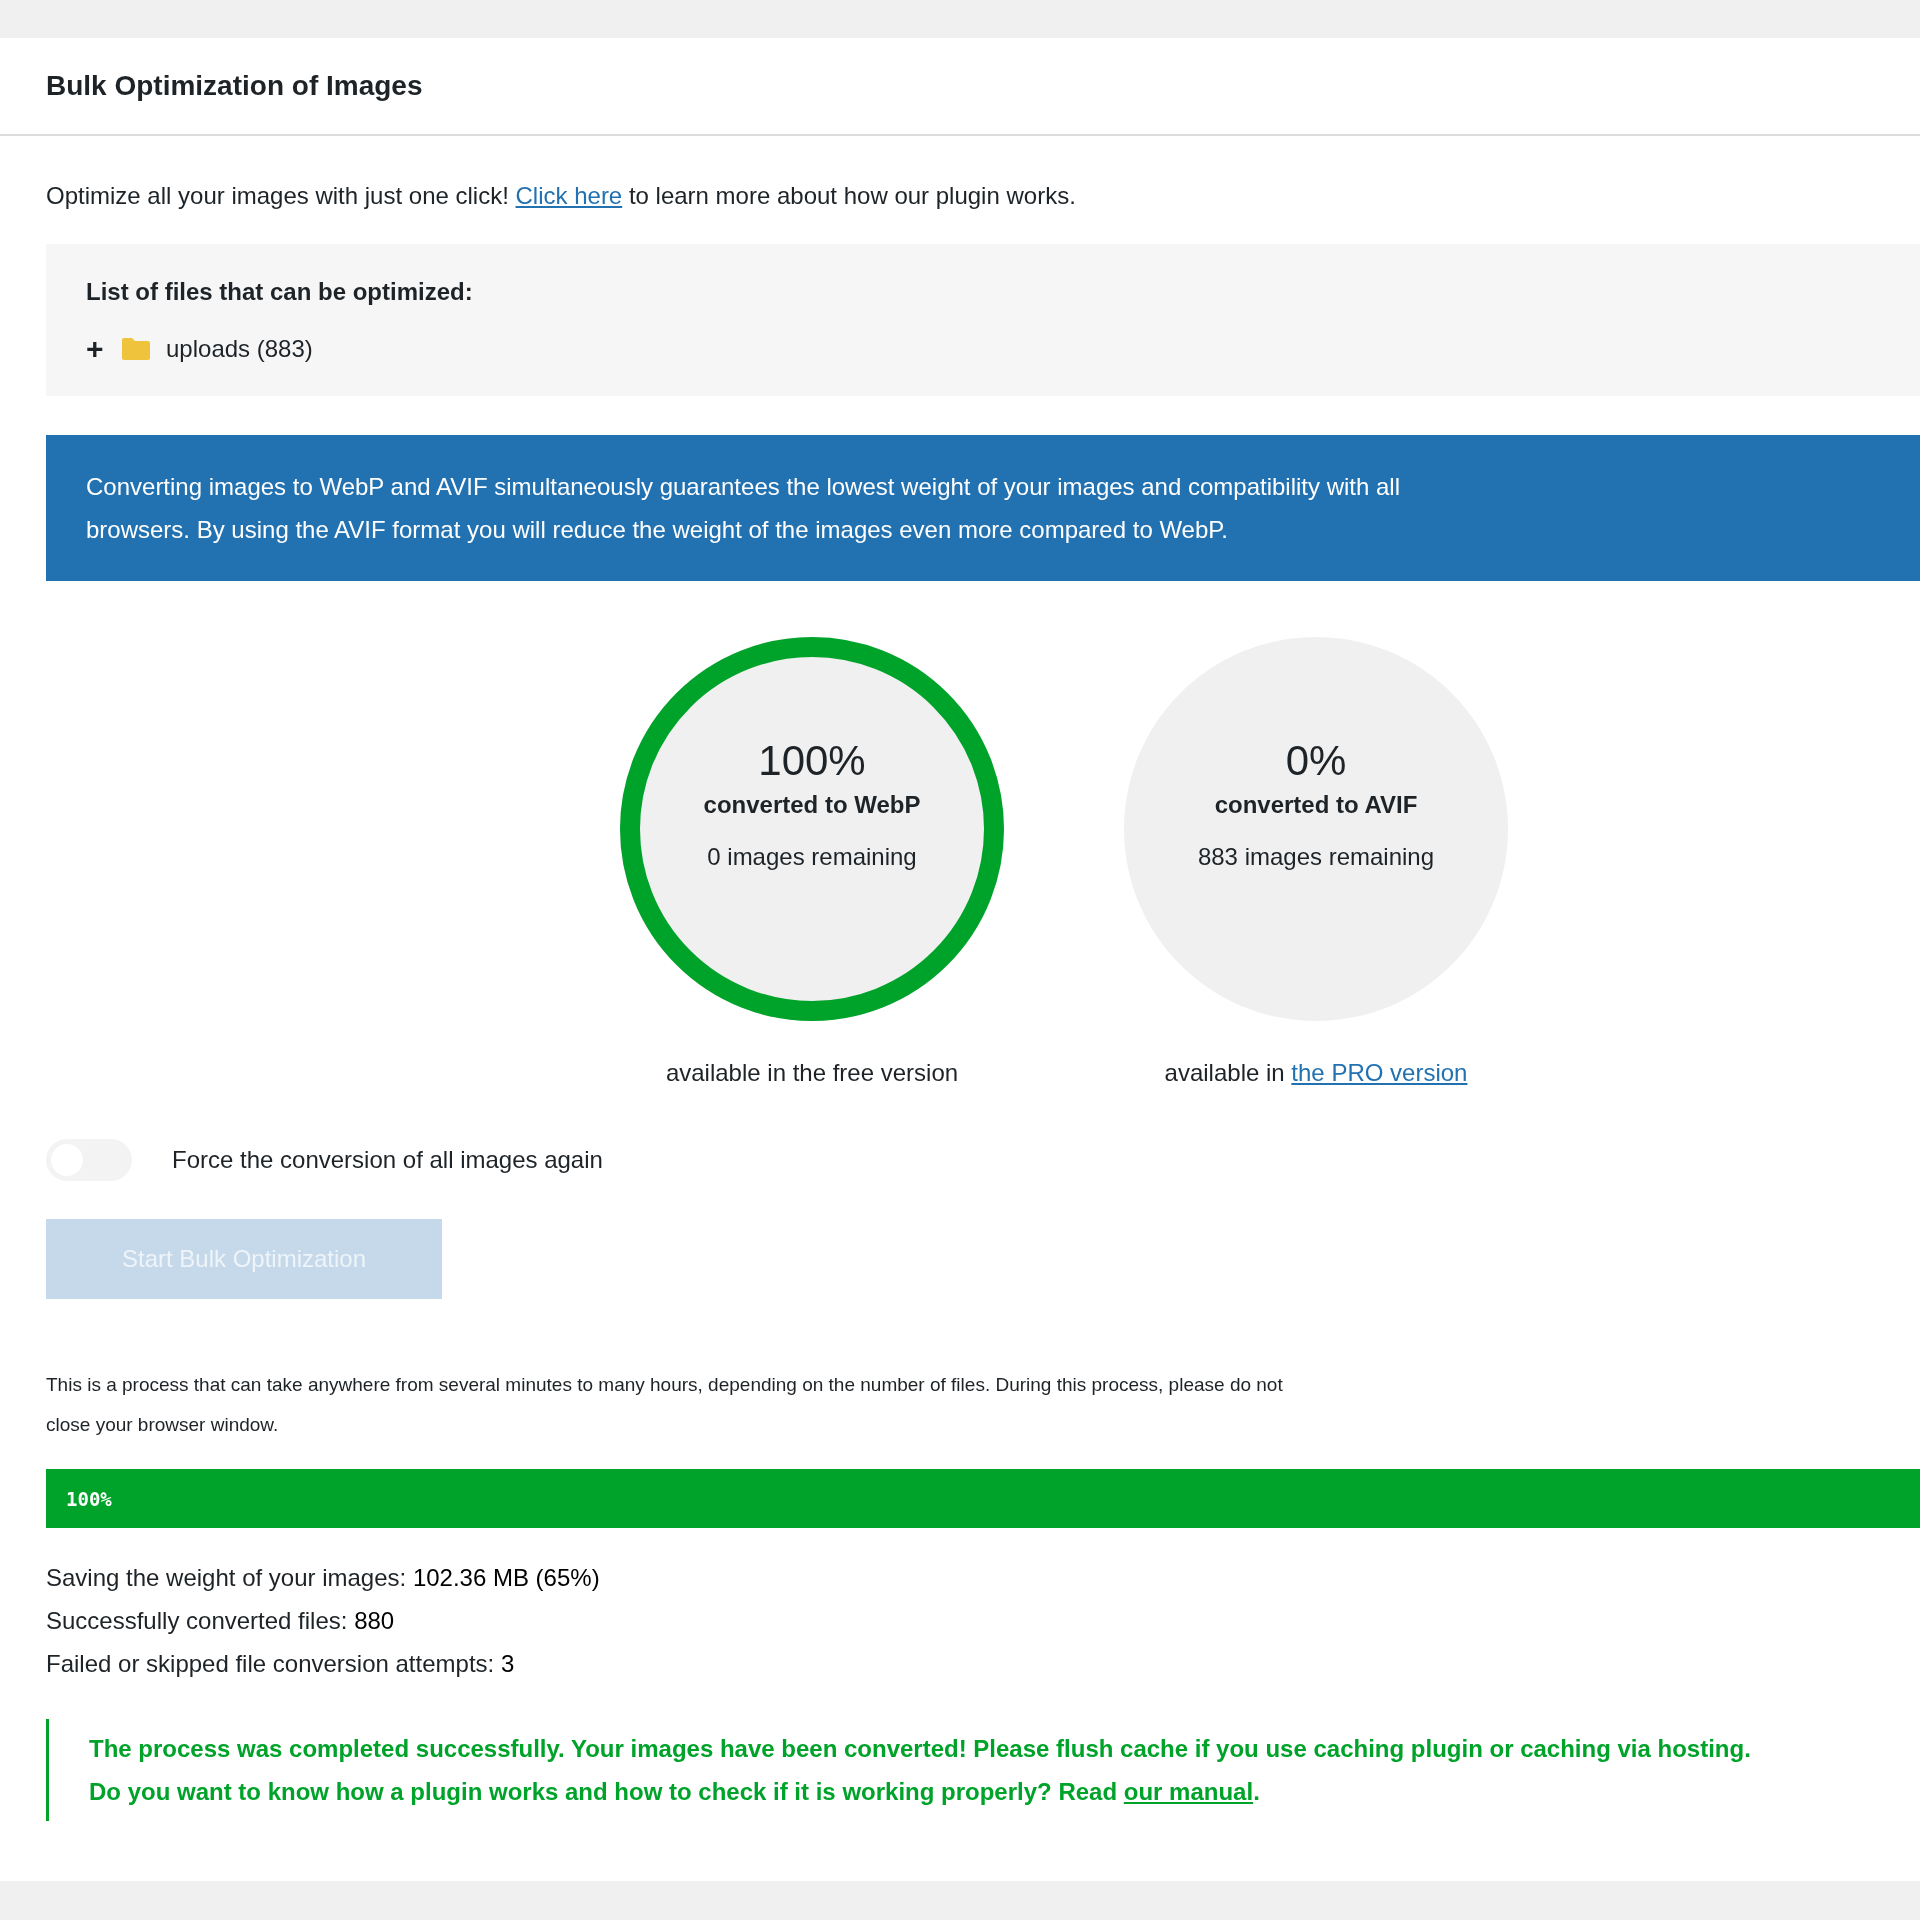 The width and height of the screenshot is (1920, 1920). I want to click on folder-label: uploads (883), so click(239, 349).